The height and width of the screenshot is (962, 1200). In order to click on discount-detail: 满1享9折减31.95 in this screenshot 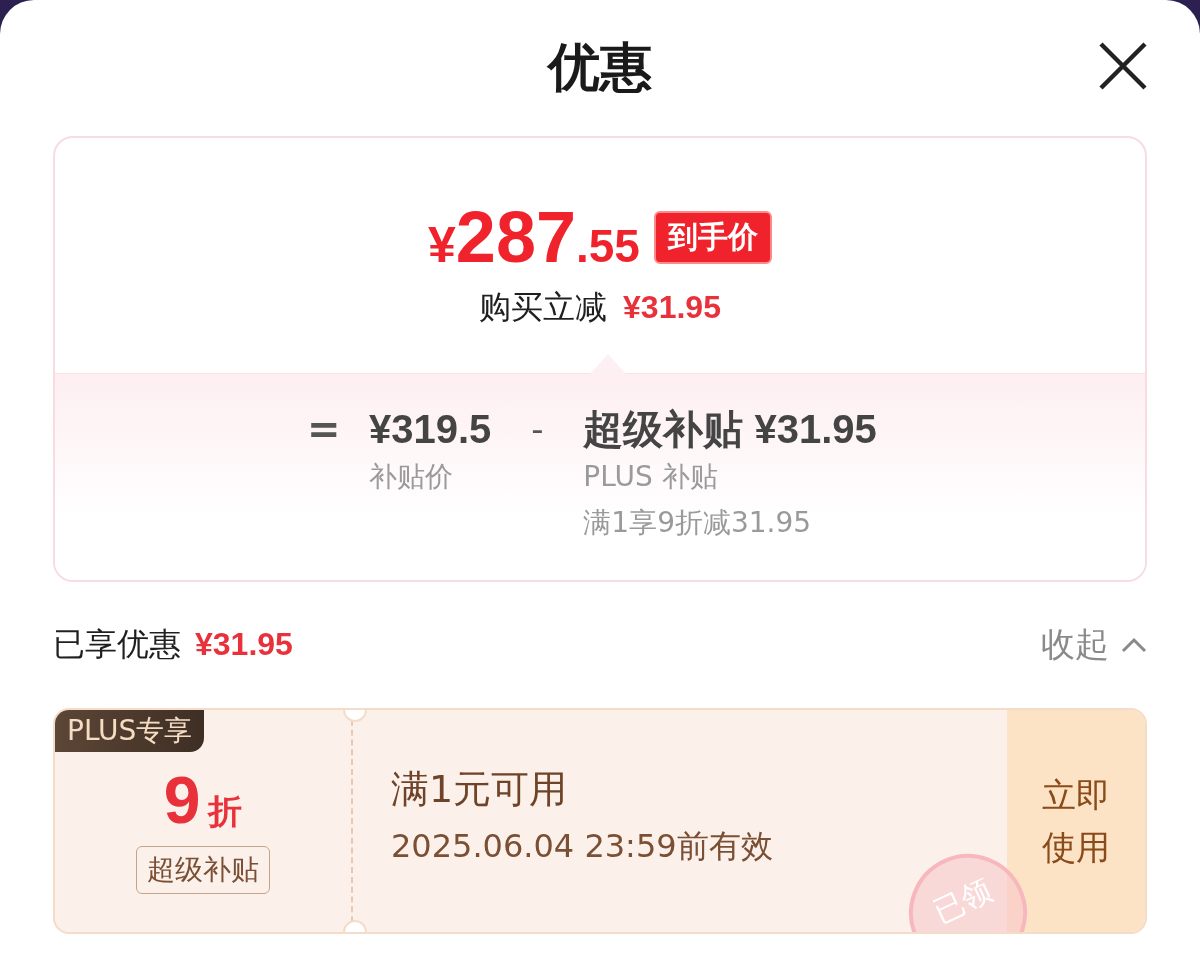, I will do `click(698, 523)`.